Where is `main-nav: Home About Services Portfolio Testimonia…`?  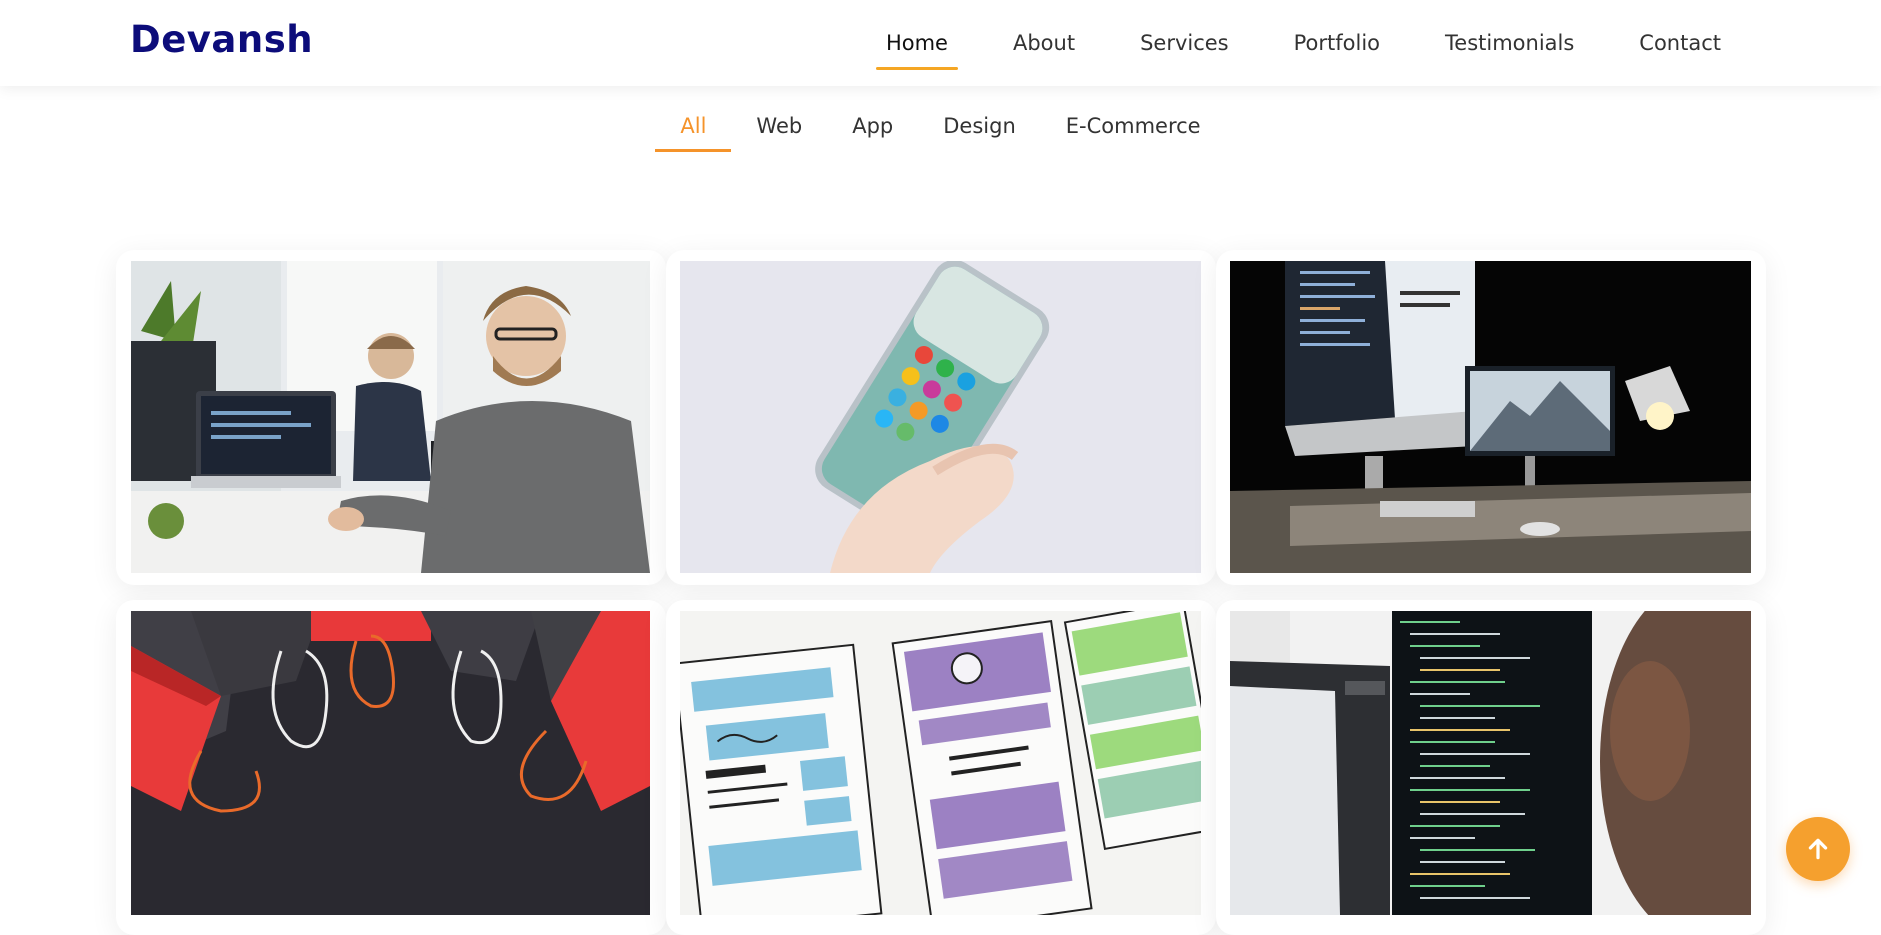 main-nav: Home About Services Portfolio Testimonia… is located at coordinates (1281, 43).